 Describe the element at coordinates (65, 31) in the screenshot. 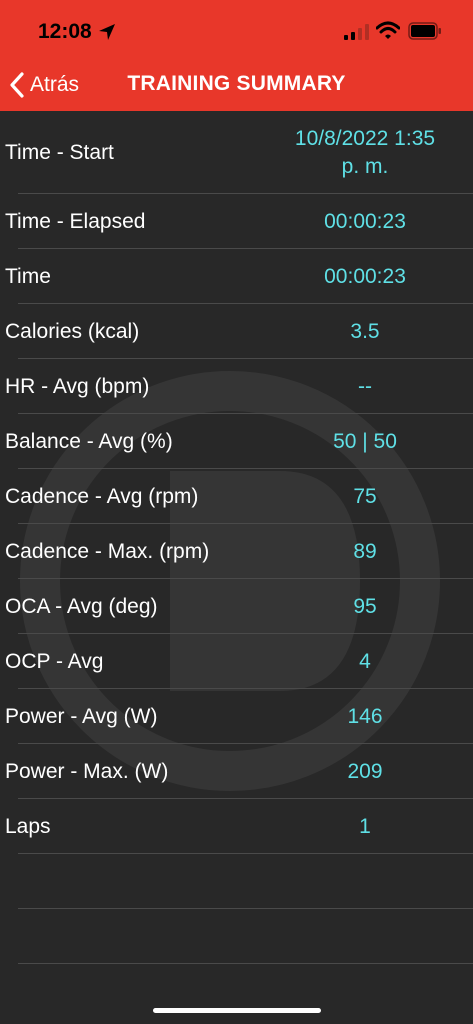

I see `status-time: 12:08` at that location.